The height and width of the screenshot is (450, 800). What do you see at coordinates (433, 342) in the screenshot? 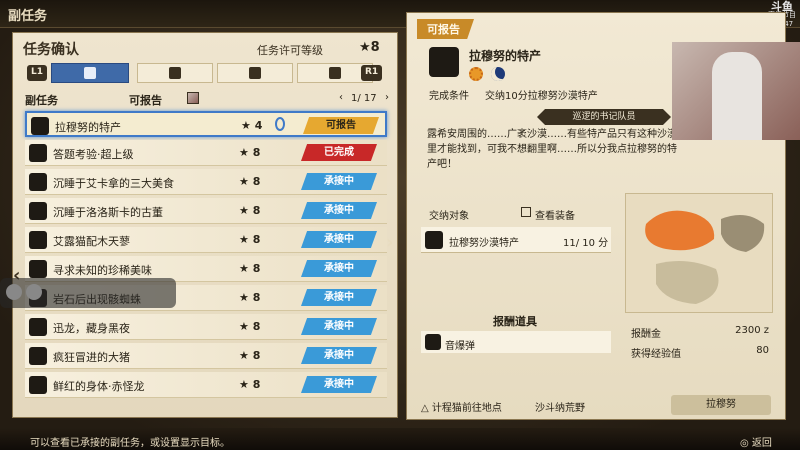
I see `sonic-bomb-icon` at bounding box center [433, 342].